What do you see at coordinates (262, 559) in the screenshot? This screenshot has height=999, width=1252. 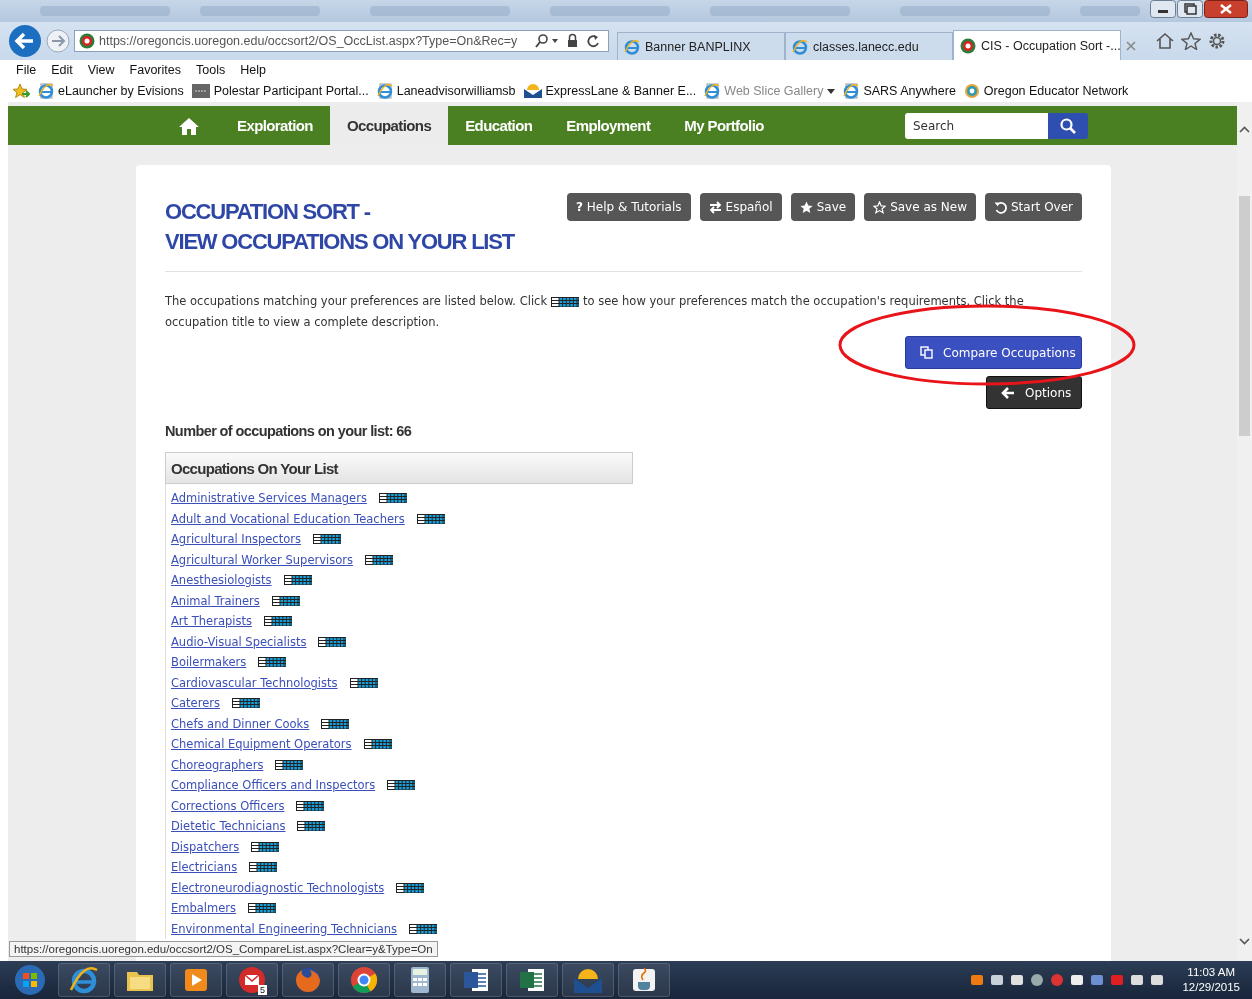 I see `occupation-link: Agricultural Worker Supervisors` at bounding box center [262, 559].